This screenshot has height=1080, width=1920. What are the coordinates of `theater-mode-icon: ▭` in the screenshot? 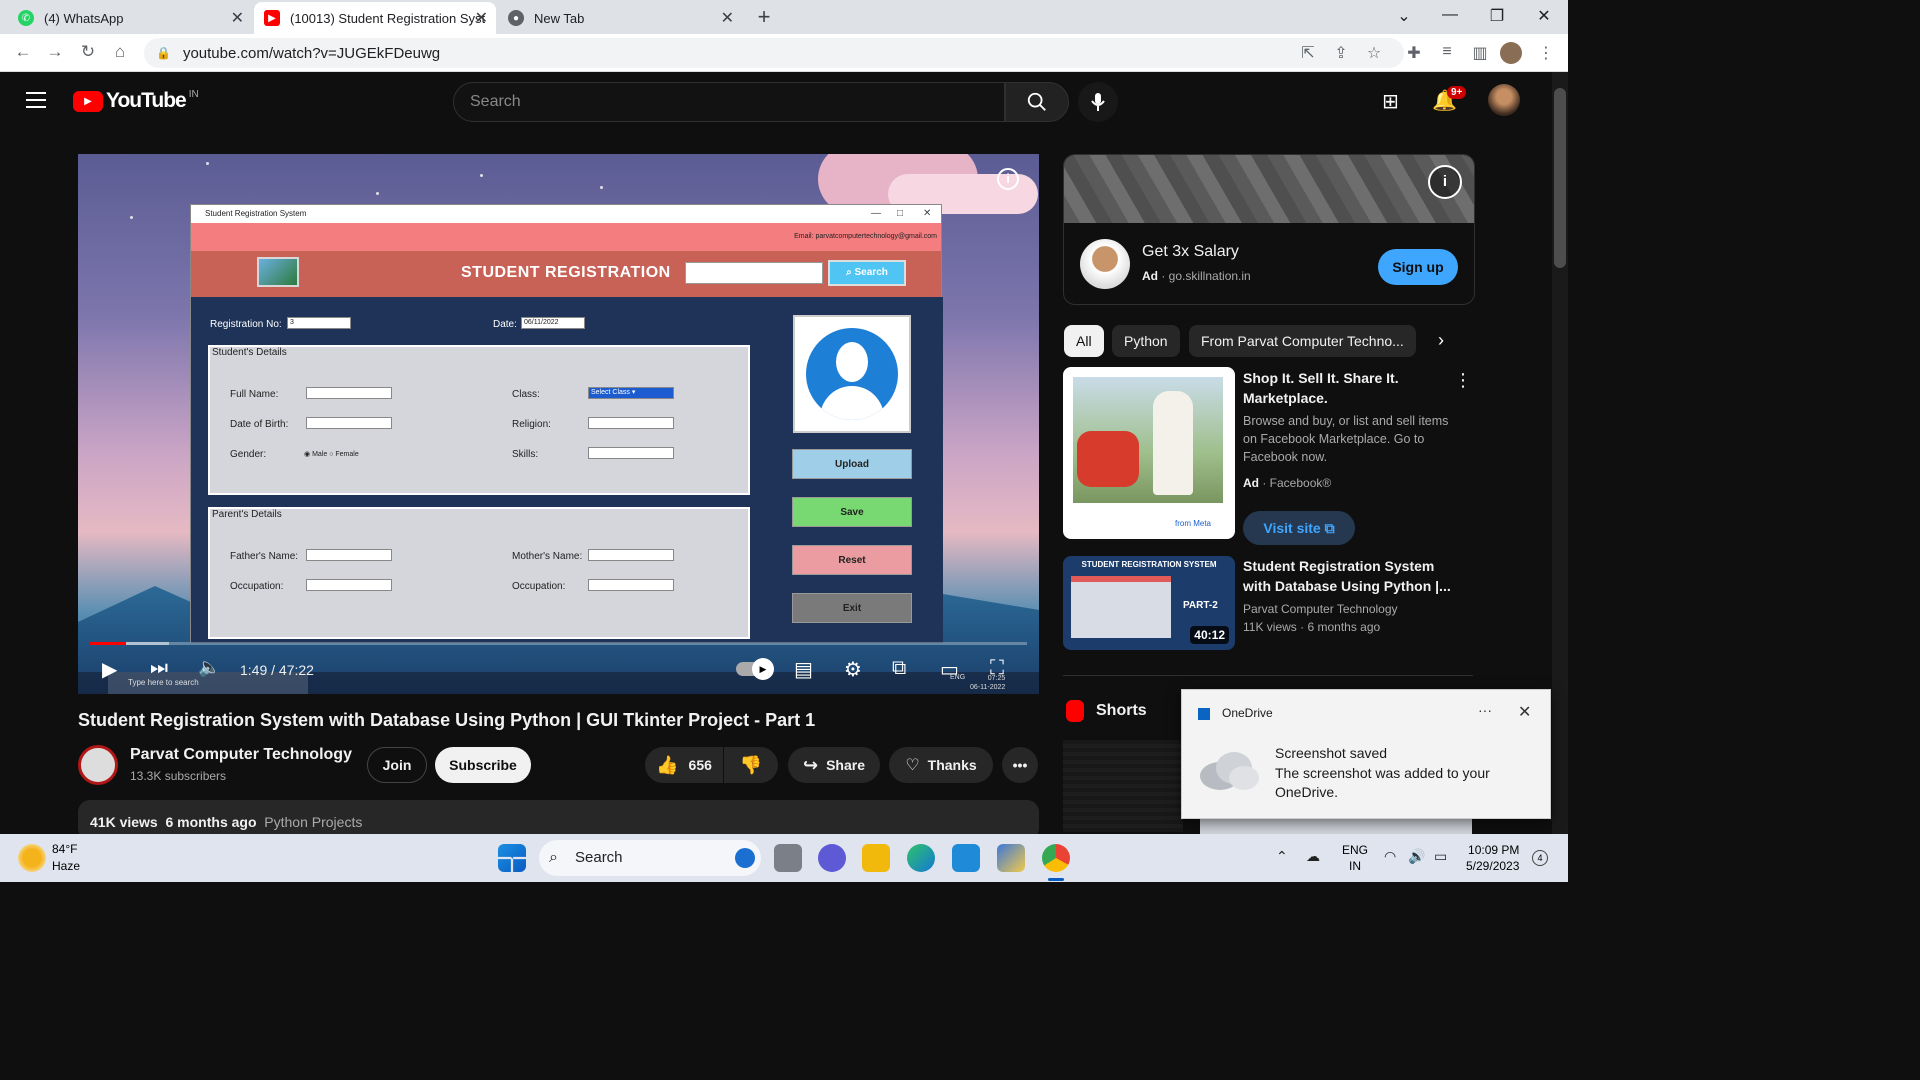 It's located at (949, 669).